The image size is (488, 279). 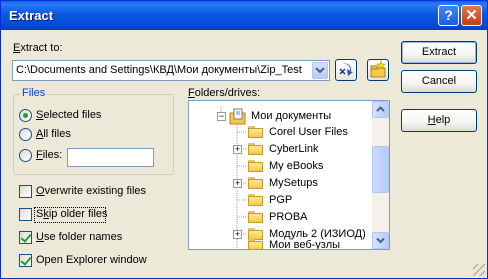 What do you see at coordinates (40, 237) in the screenshot?
I see `use-folder-names-mnemonic: U` at bounding box center [40, 237].